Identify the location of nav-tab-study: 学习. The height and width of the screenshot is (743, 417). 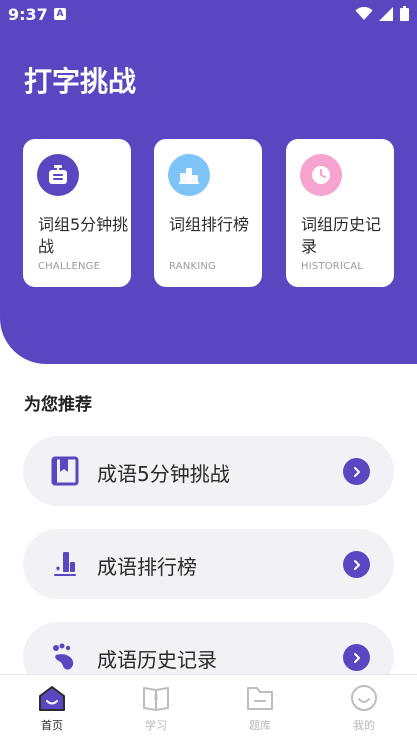
(156, 708).